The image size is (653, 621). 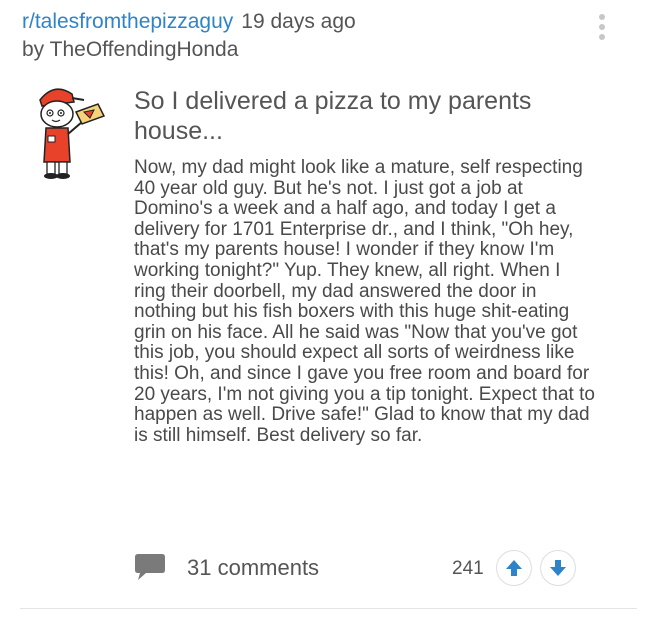 What do you see at coordinates (127, 21) in the screenshot?
I see `subreddit-link: r/talesfromthepizzaguy` at bounding box center [127, 21].